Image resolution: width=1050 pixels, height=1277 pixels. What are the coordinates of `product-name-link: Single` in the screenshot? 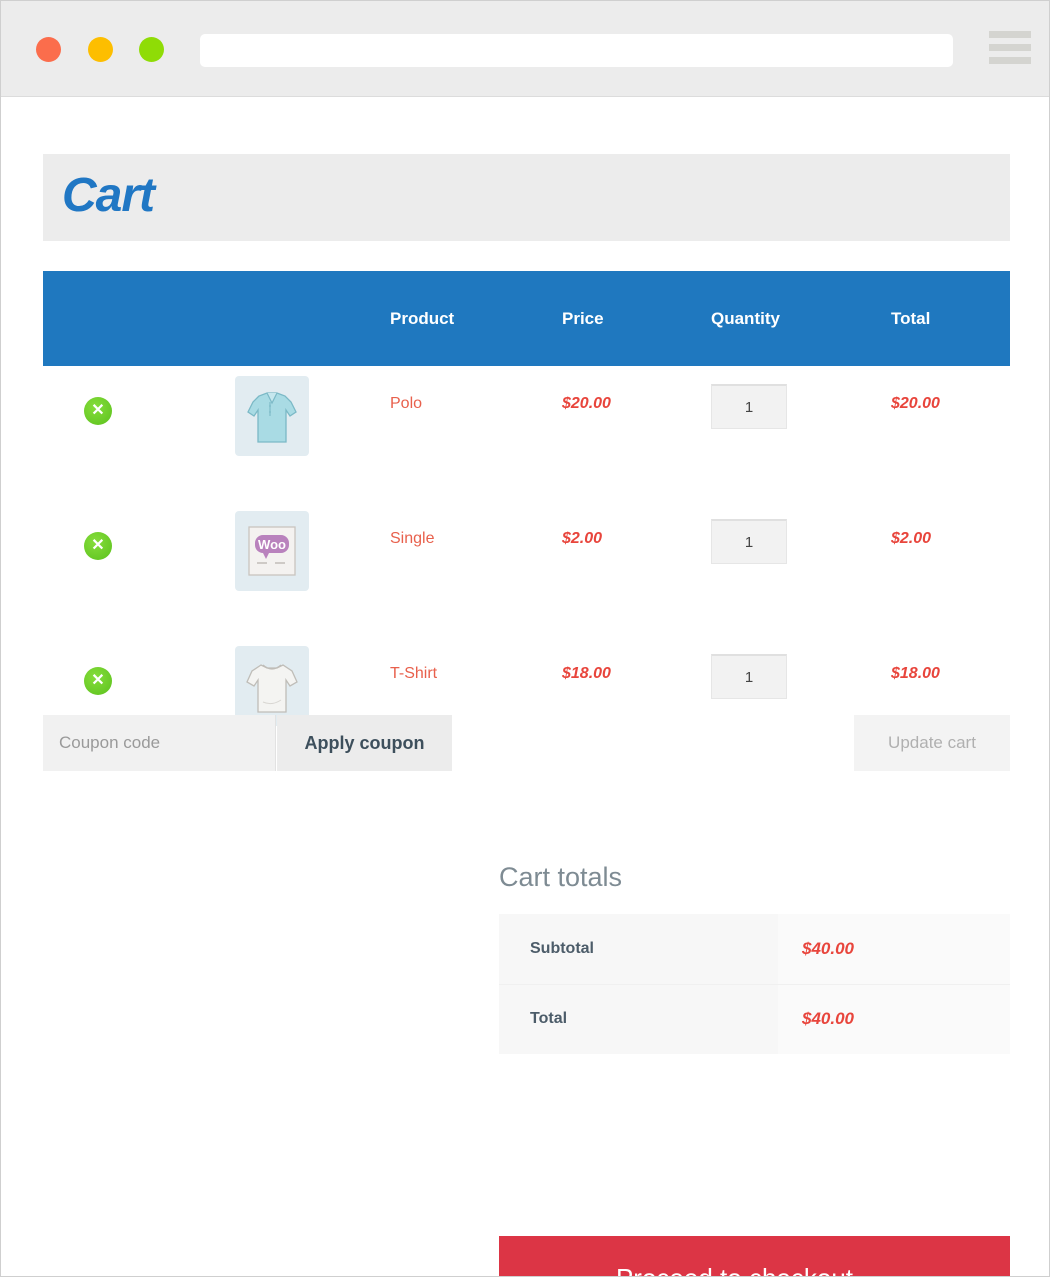 It's located at (412, 539).